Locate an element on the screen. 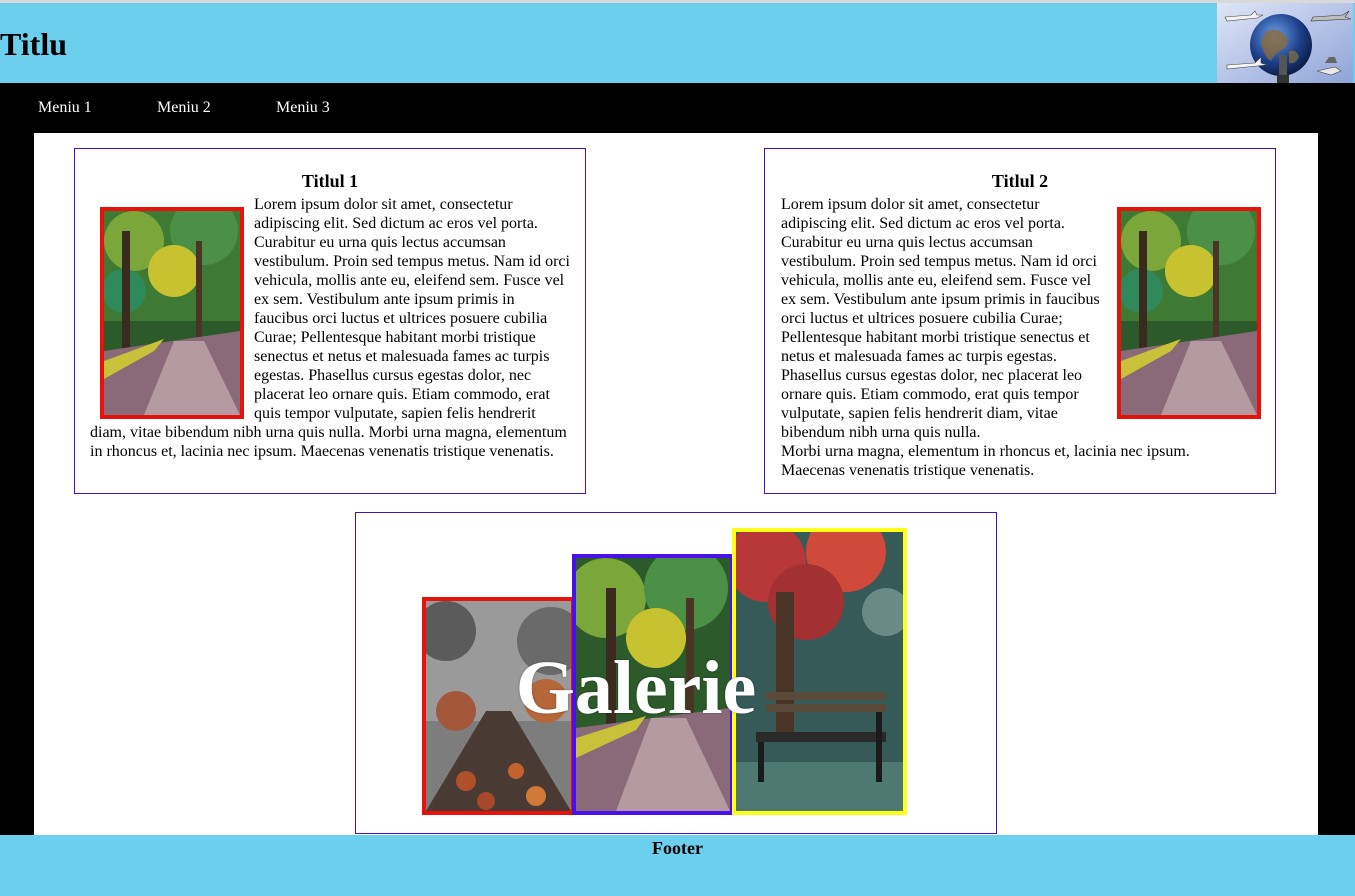  gallery-title: Galerie is located at coordinates (636, 688).